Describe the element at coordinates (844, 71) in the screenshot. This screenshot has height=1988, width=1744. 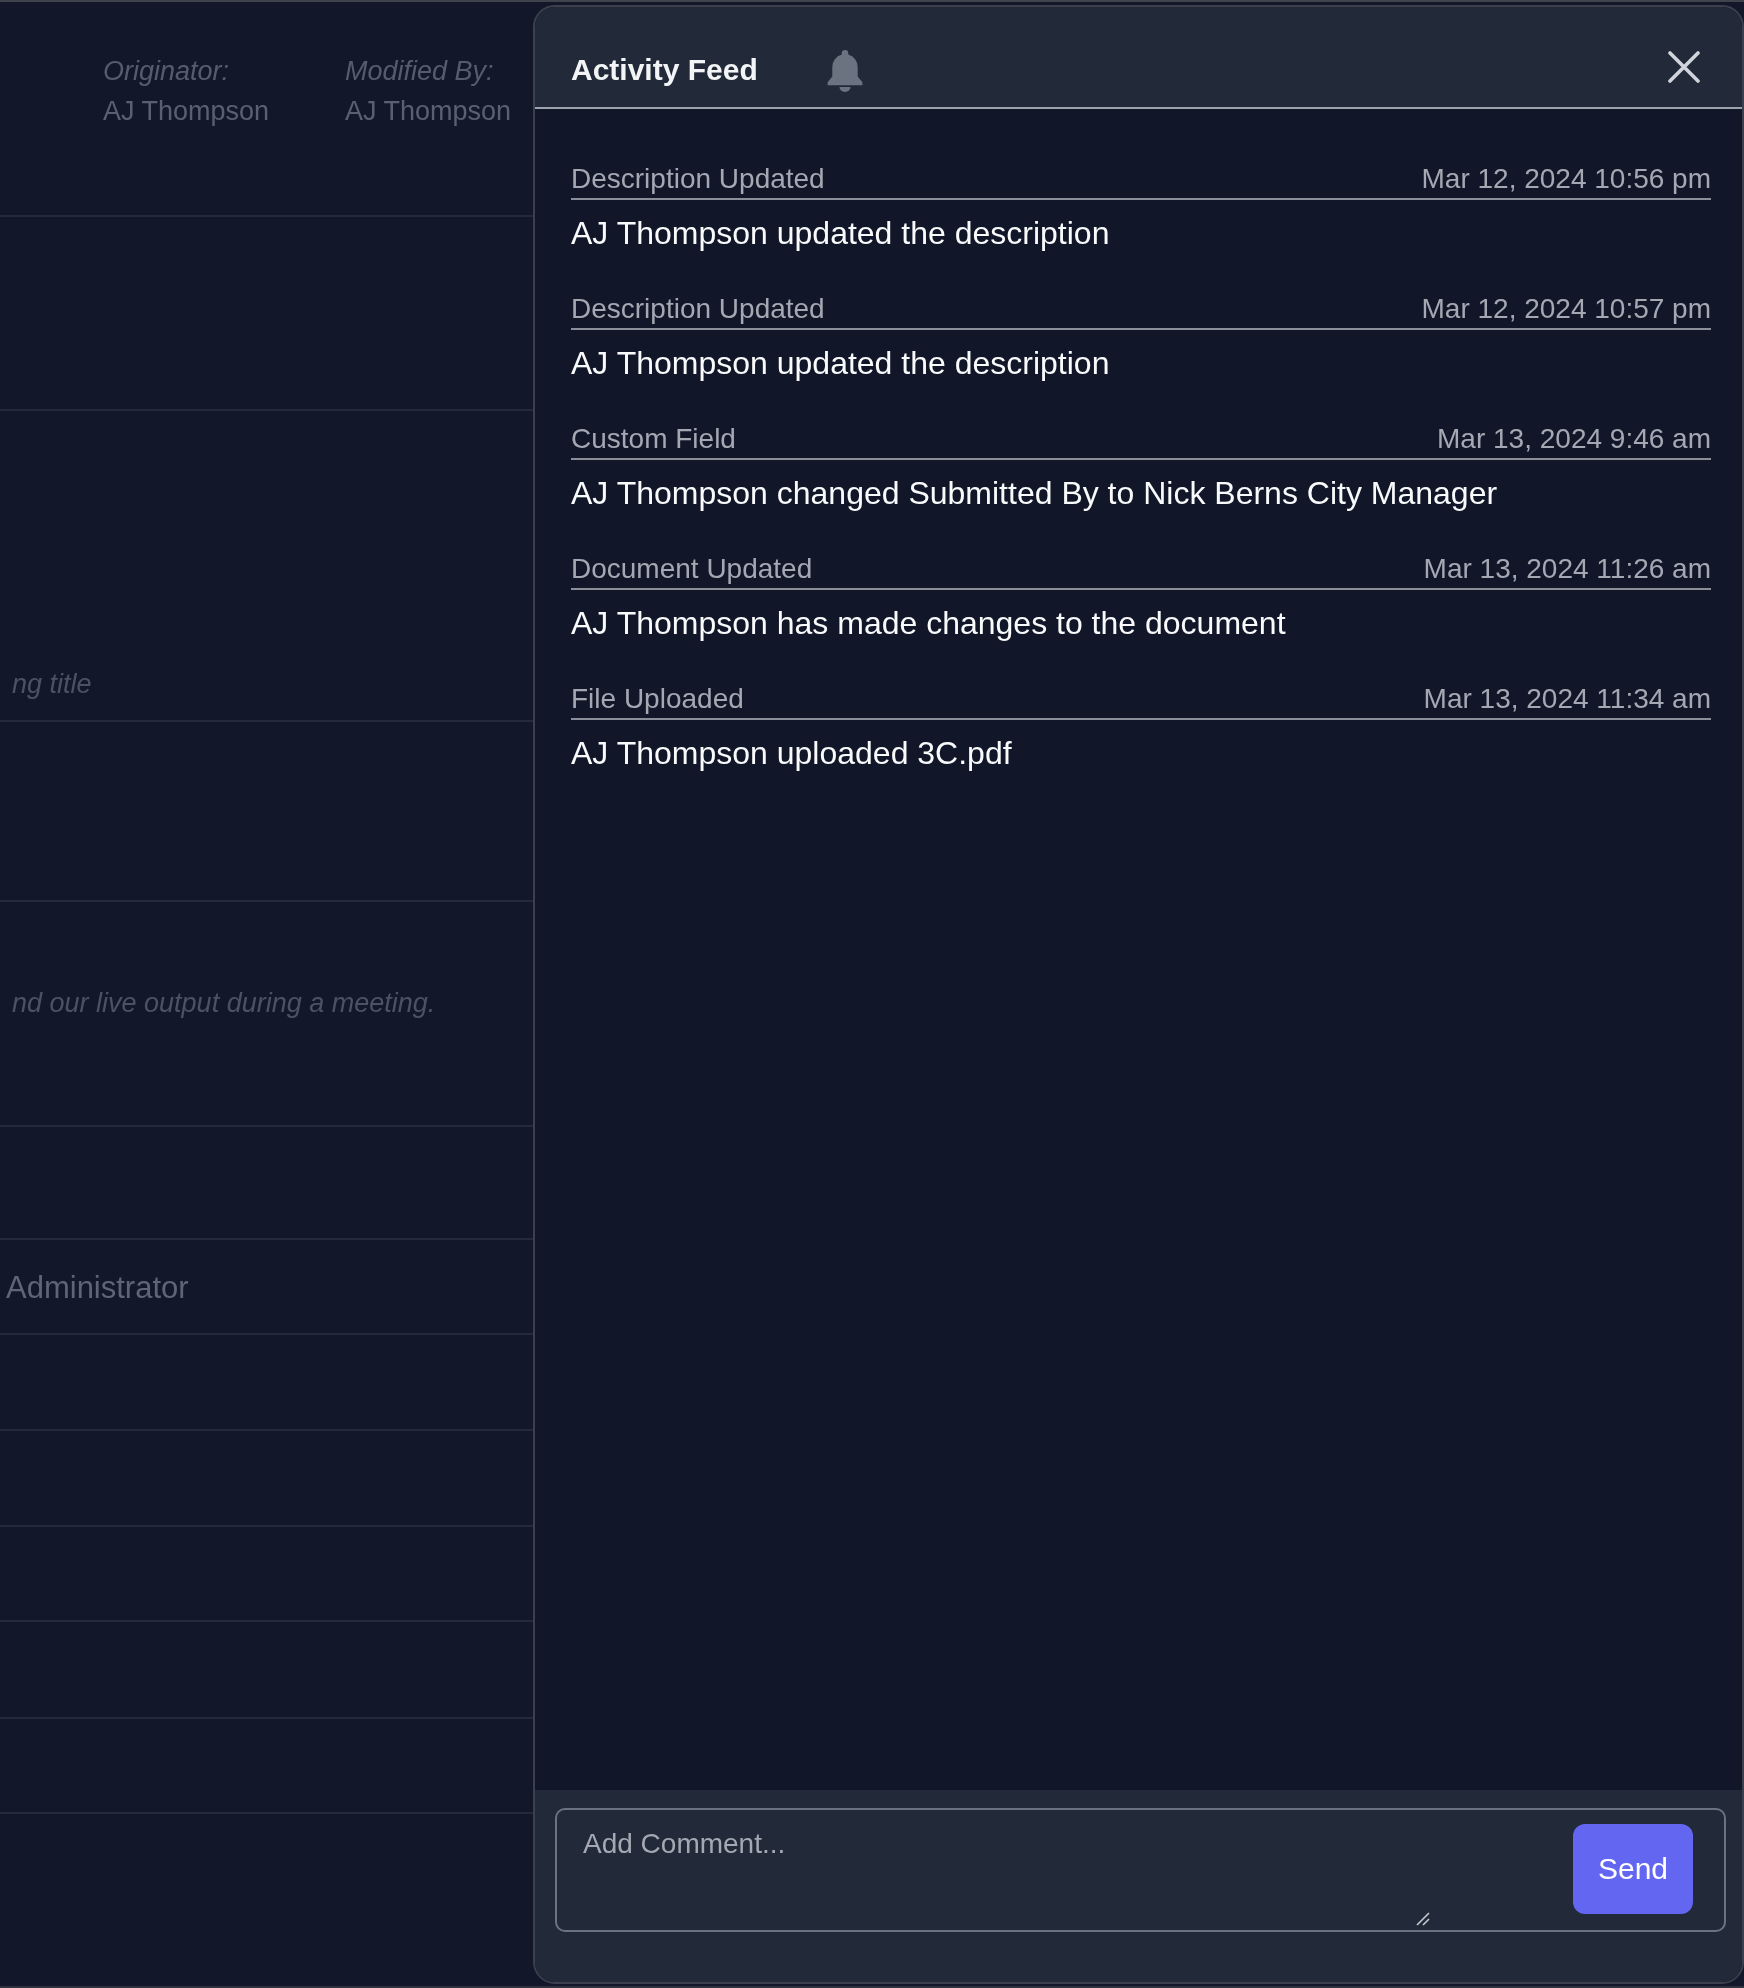
I see `bell-icon` at that location.